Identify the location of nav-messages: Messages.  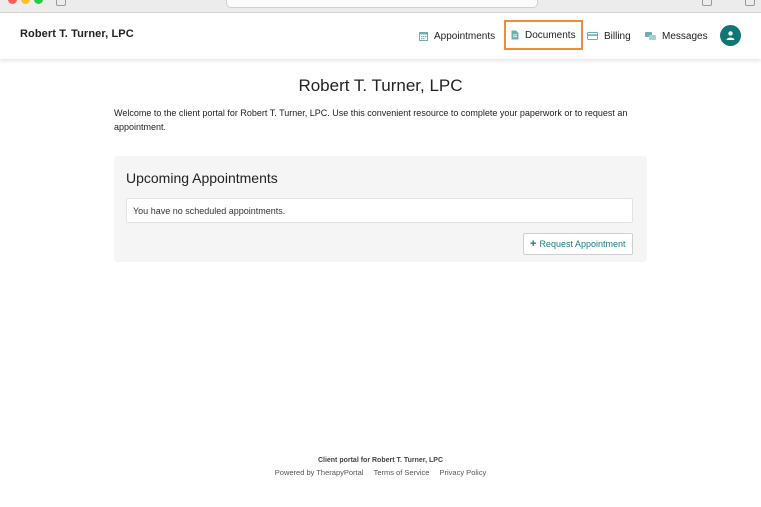
(676, 36).